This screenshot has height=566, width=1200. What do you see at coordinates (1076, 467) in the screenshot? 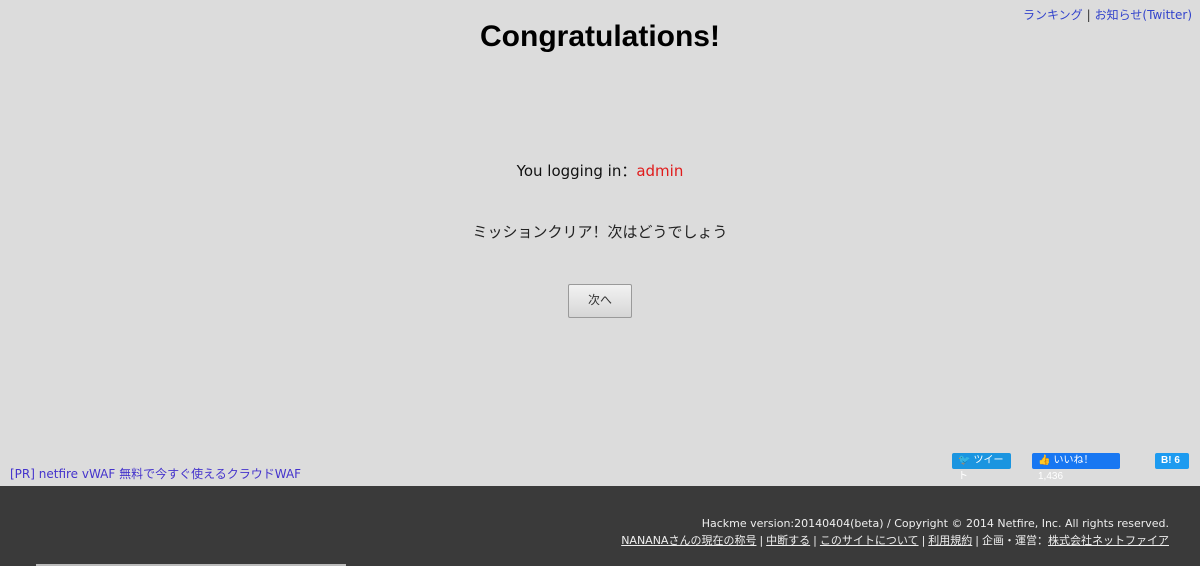
I see `facebook-like-button: 👍 いいね！ 1,436` at bounding box center [1076, 467].